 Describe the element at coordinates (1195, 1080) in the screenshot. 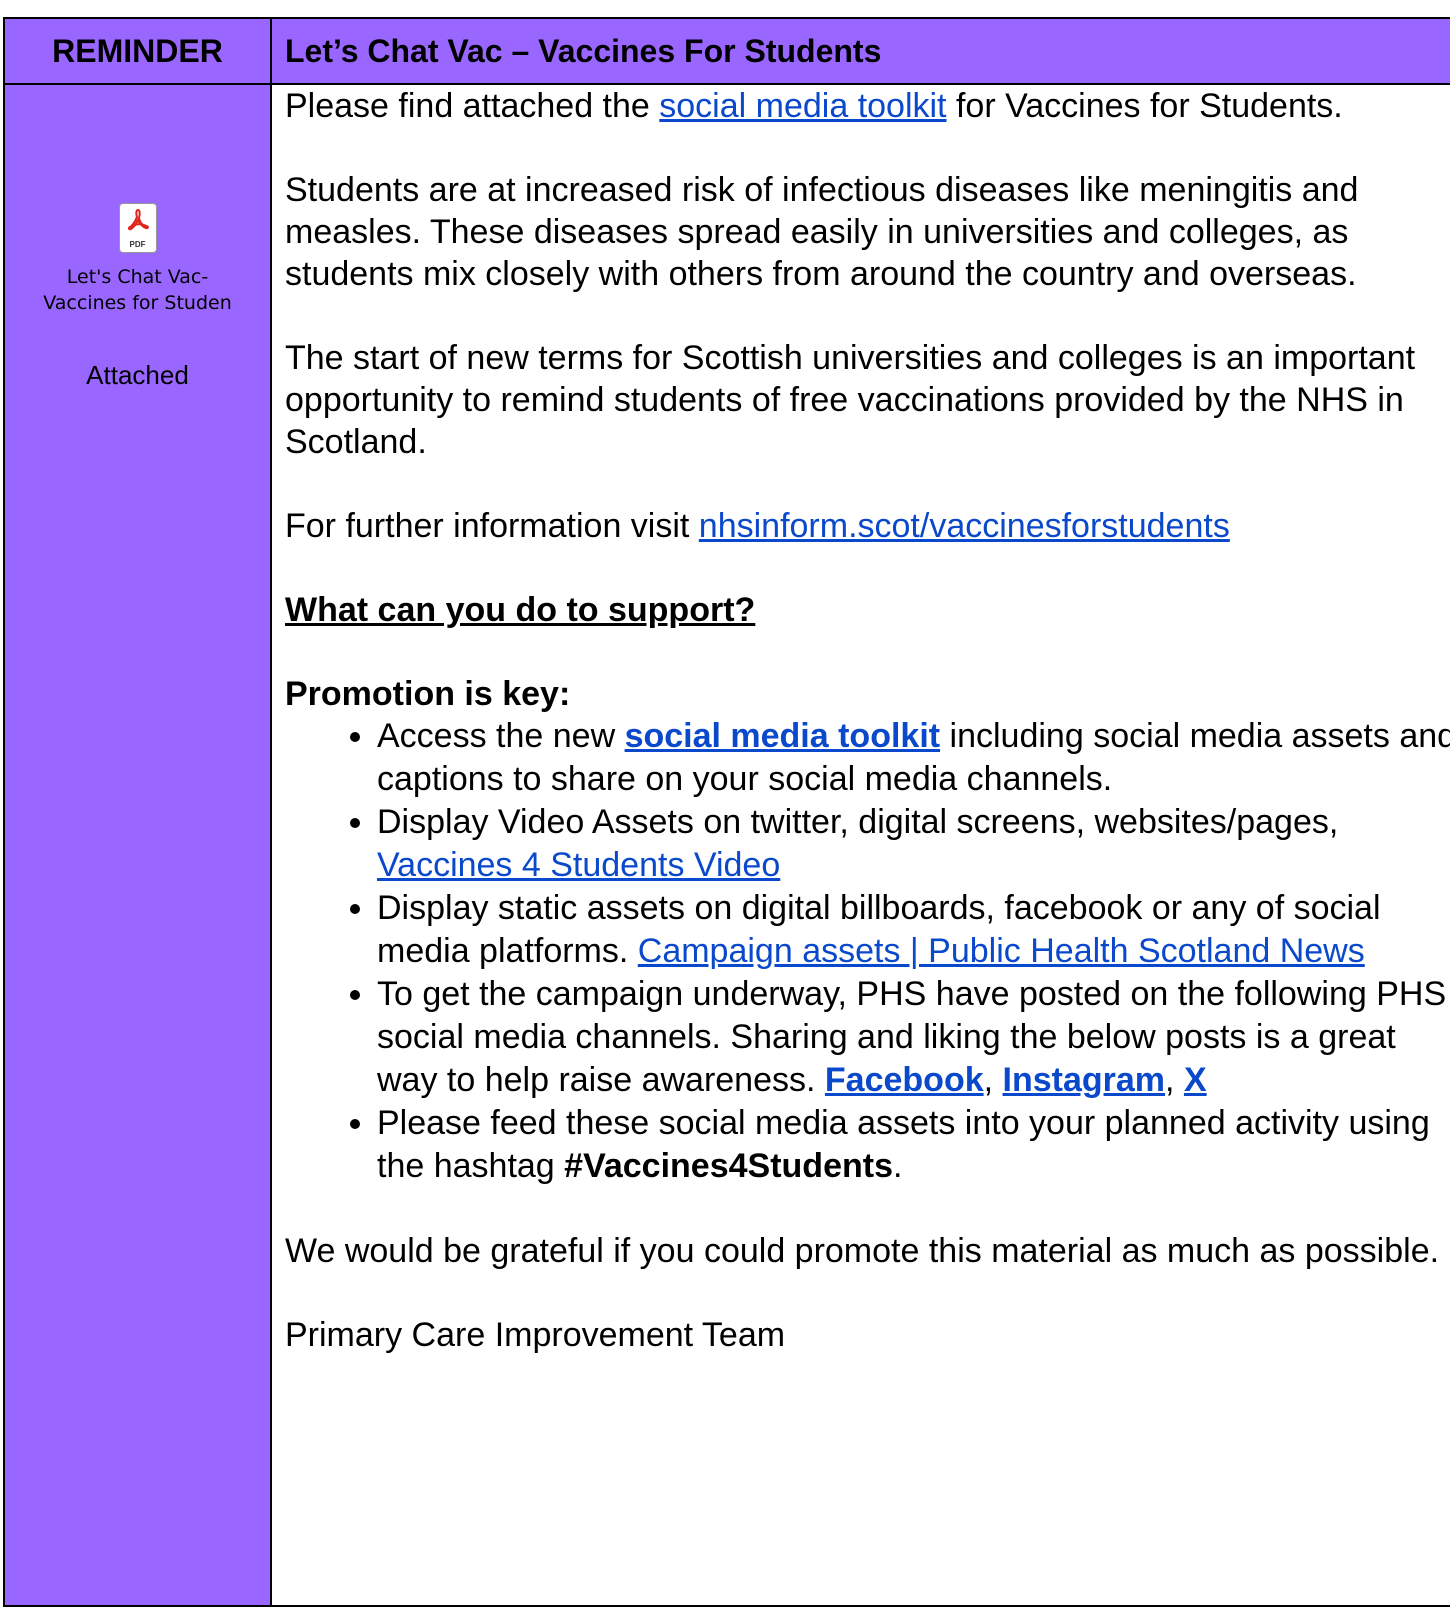

I see `x-link: X` at that location.